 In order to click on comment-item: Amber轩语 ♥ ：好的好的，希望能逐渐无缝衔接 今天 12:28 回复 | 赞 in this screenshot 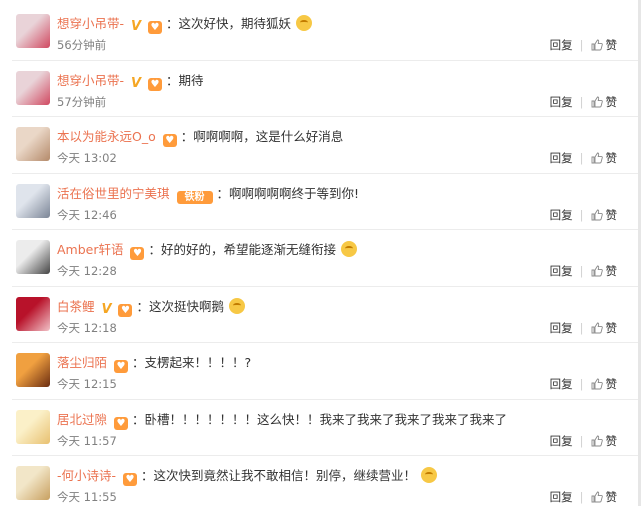, I will do `click(326, 258)`.